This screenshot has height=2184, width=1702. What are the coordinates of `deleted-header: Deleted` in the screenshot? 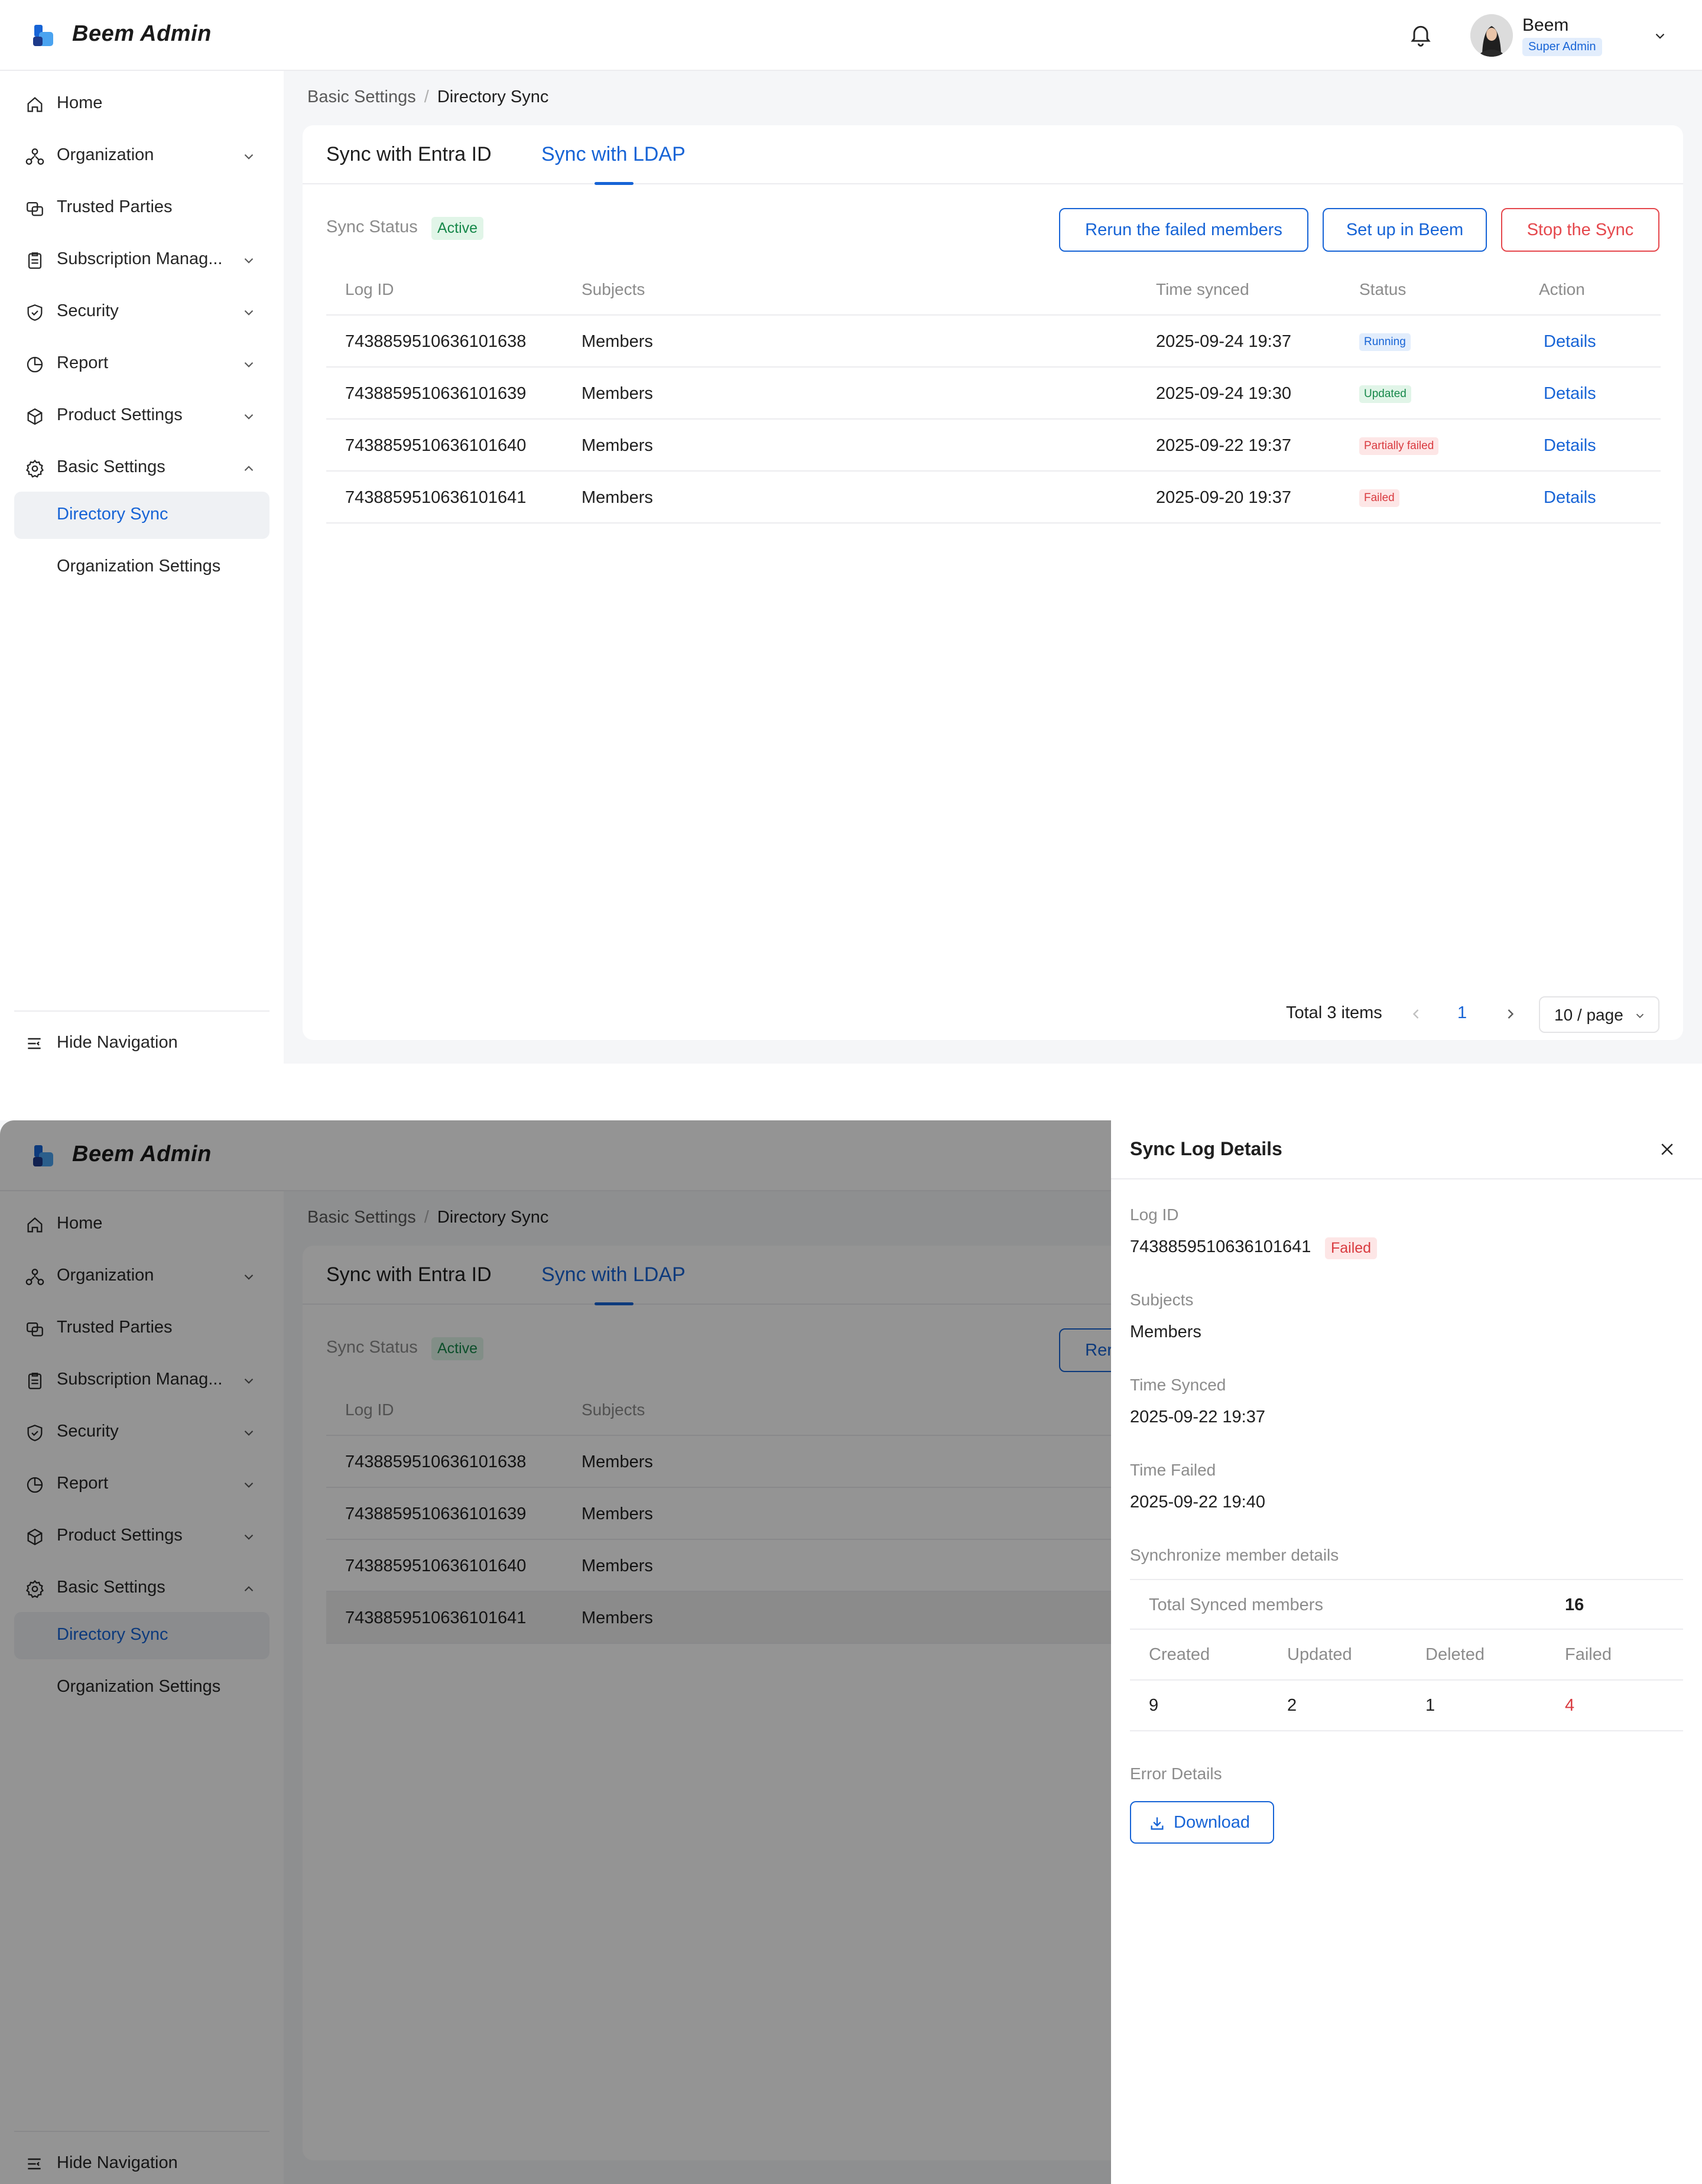 It's located at (1455, 1654).